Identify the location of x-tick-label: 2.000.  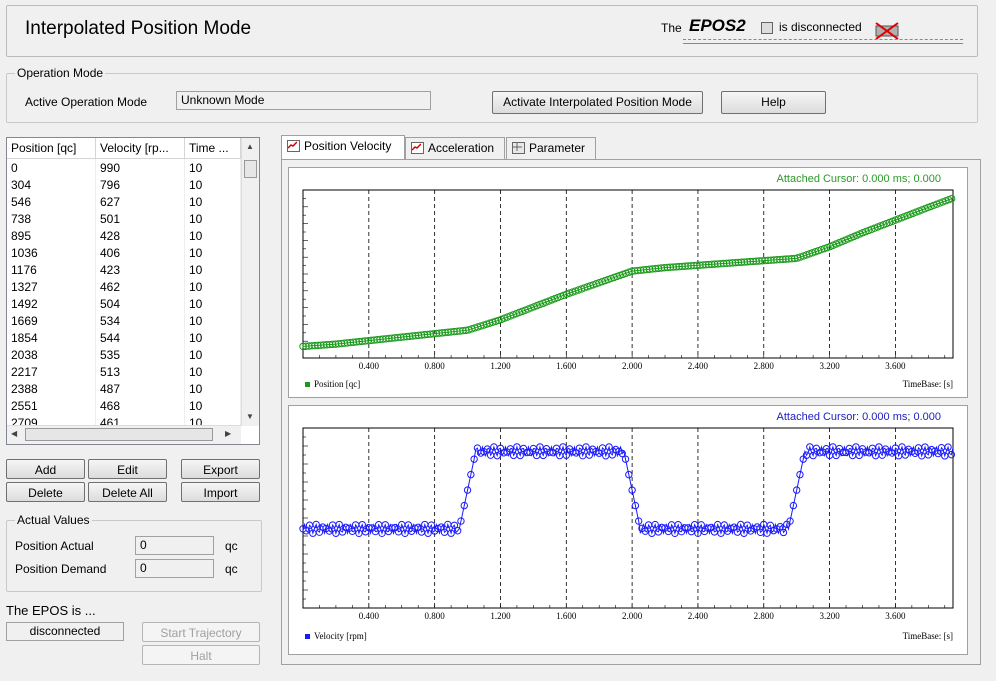
(632, 616).